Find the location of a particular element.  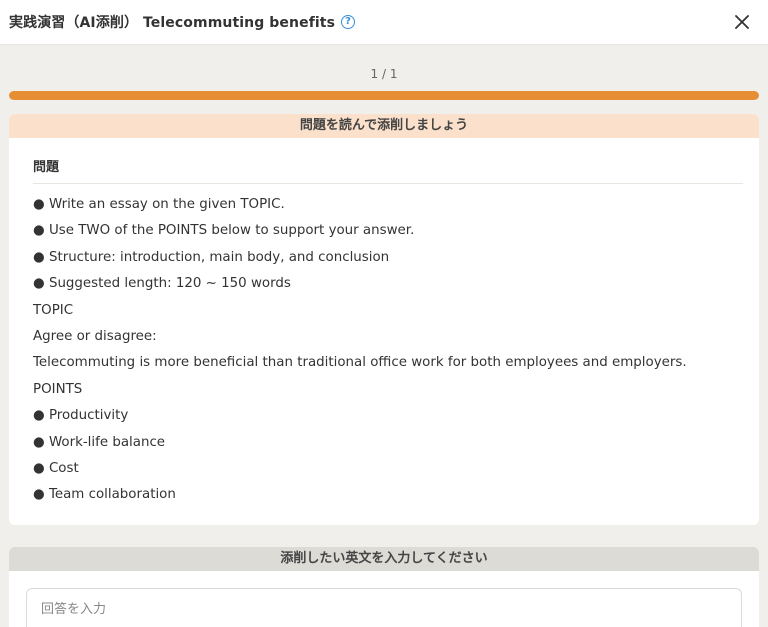

answer-input is located at coordinates (384, 607).